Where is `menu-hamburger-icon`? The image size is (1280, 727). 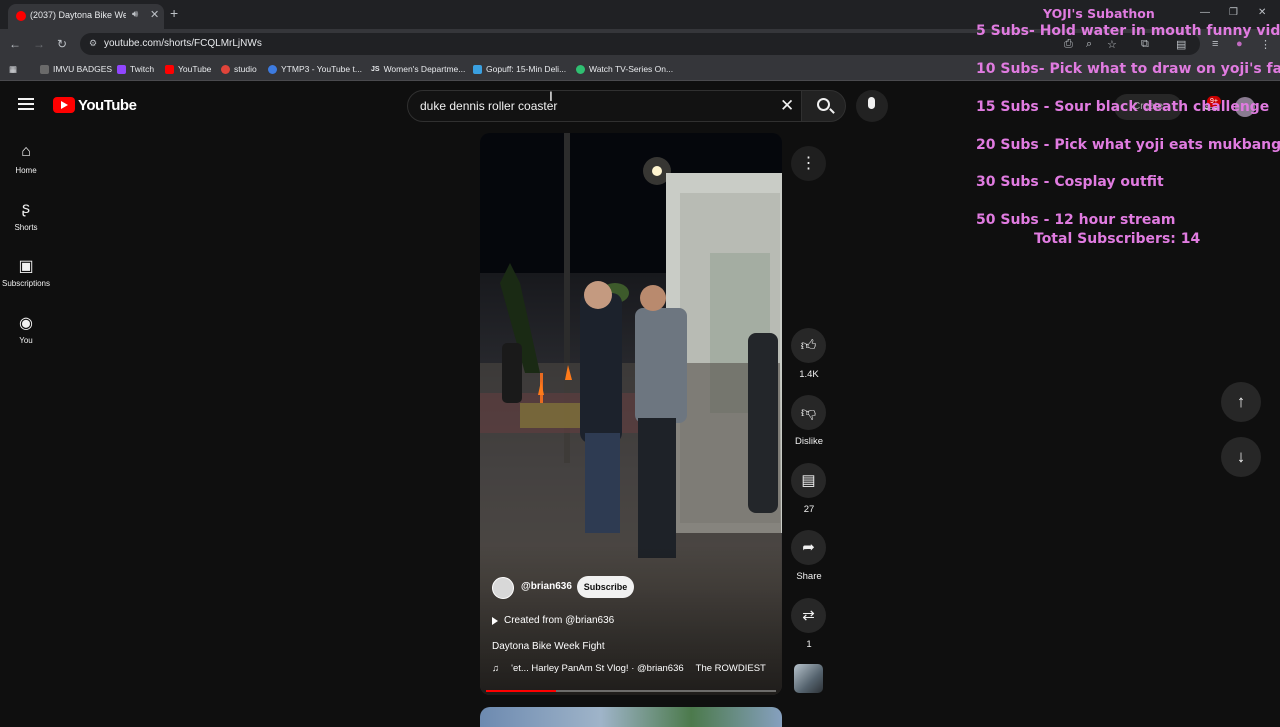
menu-hamburger-icon is located at coordinates (26, 104).